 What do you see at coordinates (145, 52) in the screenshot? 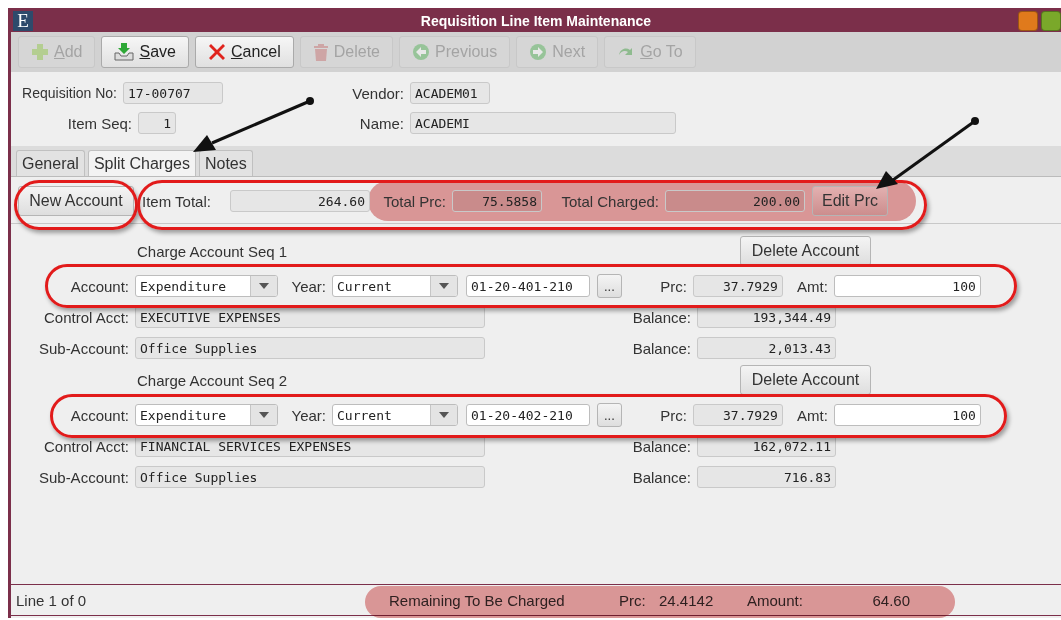
I see `toolbar-button: Save` at bounding box center [145, 52].